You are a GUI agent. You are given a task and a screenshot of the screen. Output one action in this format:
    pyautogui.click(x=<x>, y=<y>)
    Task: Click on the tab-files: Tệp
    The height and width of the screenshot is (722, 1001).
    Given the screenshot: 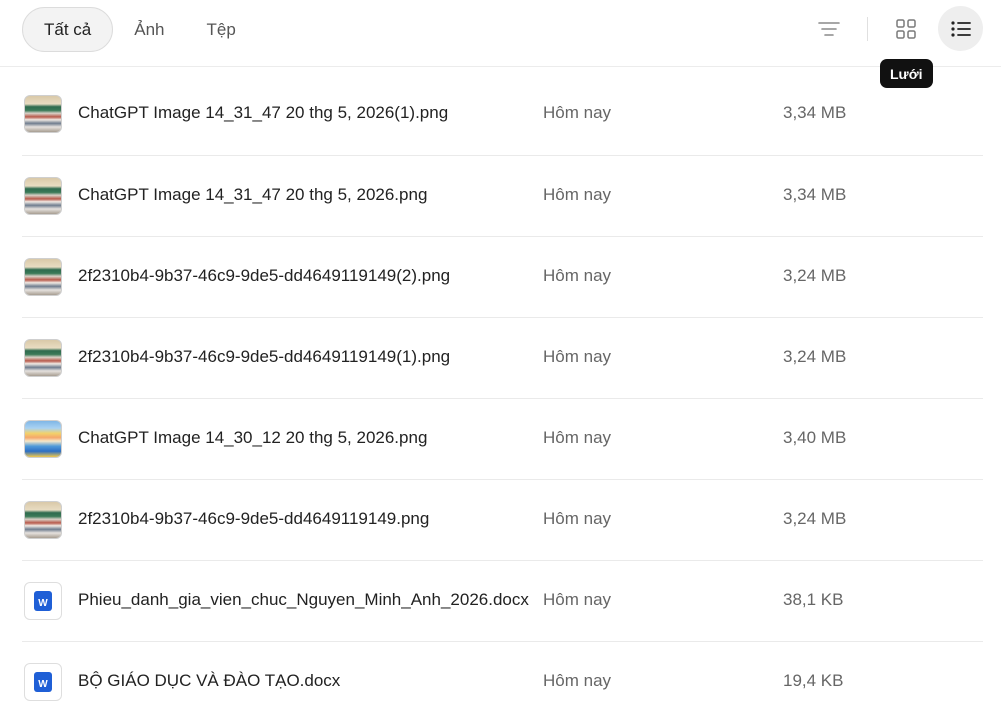 What is the action you would take?
    pyautogui.click(x=221, y=29)
    